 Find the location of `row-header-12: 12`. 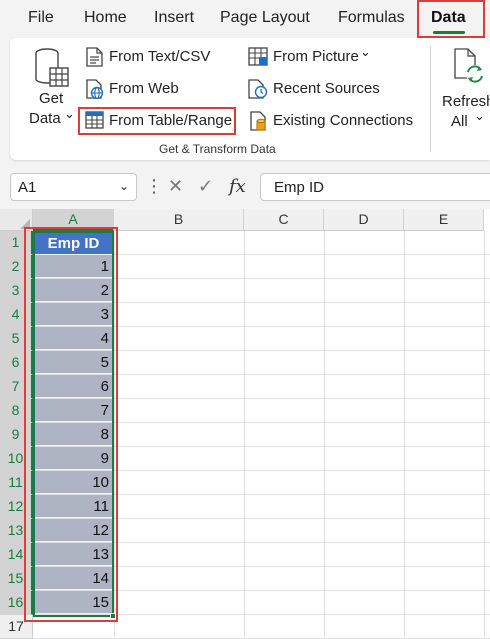

row-header-12: 12 is located at coordinates (16, 507).